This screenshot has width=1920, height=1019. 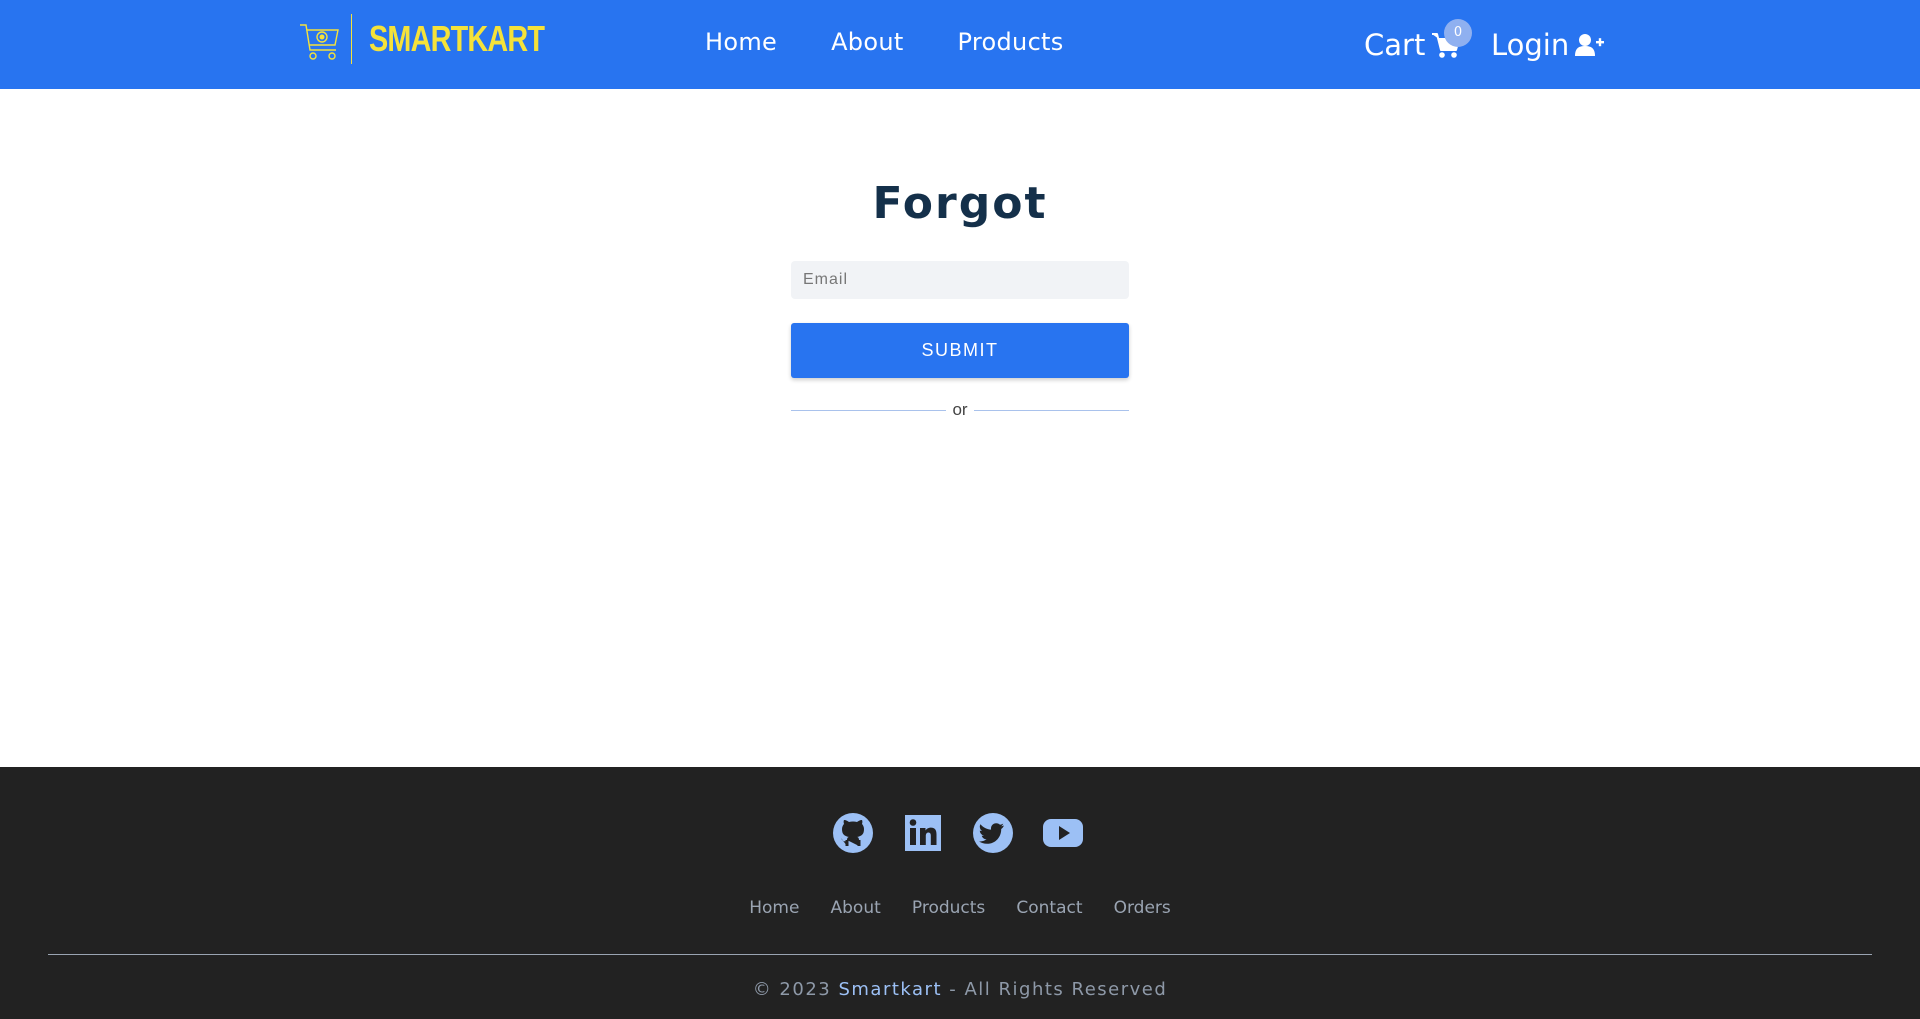 I want to click on copyright-text: © 2023 Smartkart - All Rights Reserved, so click(x=960, y=989).